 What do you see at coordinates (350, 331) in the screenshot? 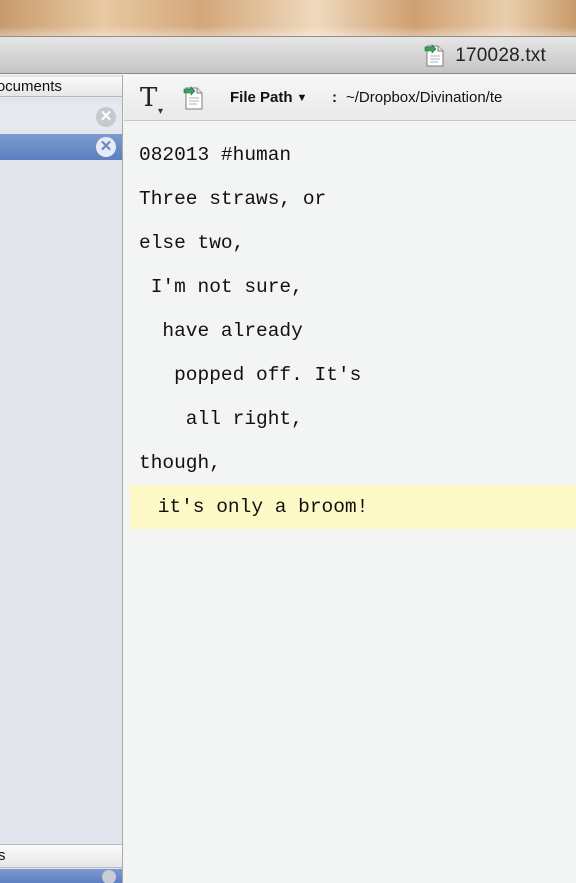
I see `editor-line: have already` at bounding box center [350, 331].